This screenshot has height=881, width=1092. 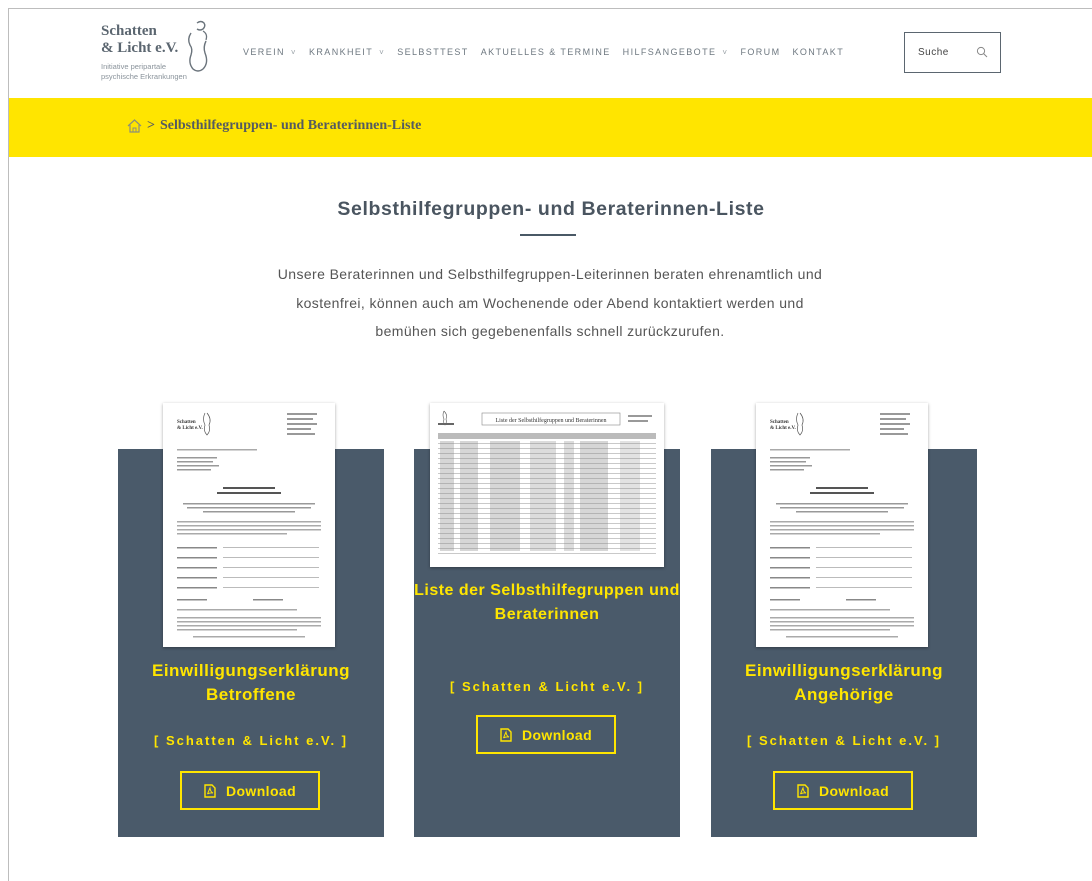 I want to click on nav-item-hilfsangebote: HILFSANGEBOTE ˅, so click(x=676, y=52).